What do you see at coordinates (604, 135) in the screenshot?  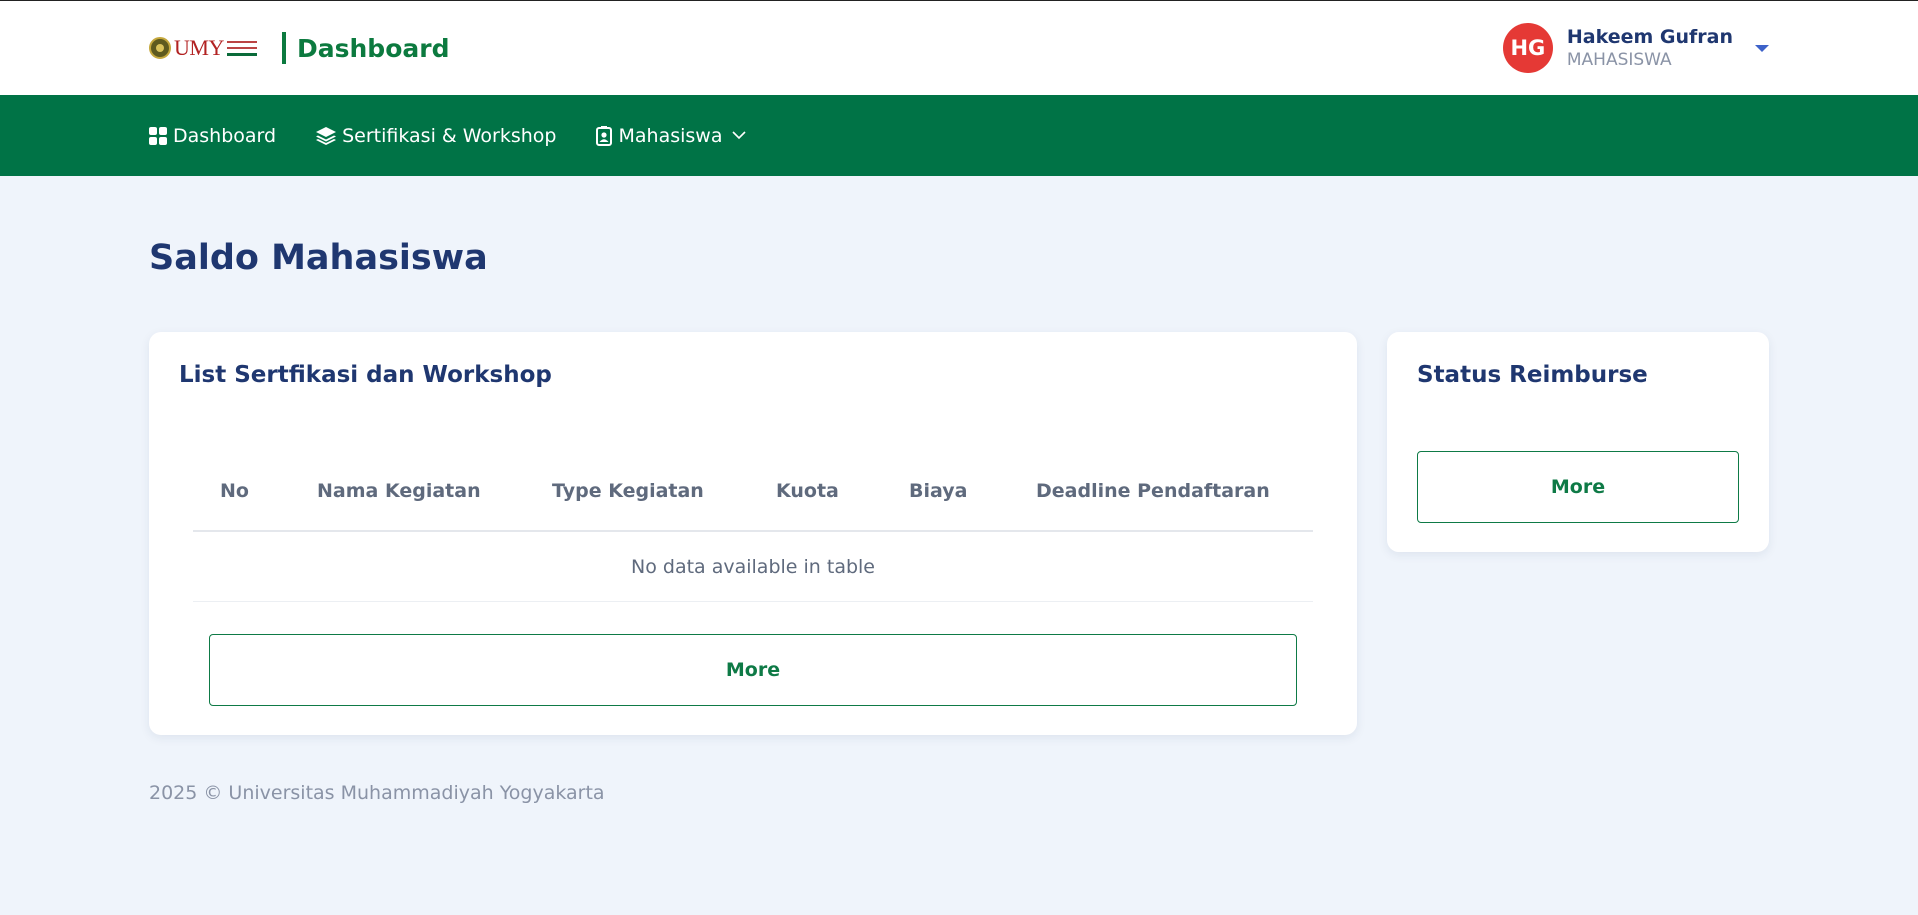 I see `id-badge-icon` at bounding box center [604, 135].